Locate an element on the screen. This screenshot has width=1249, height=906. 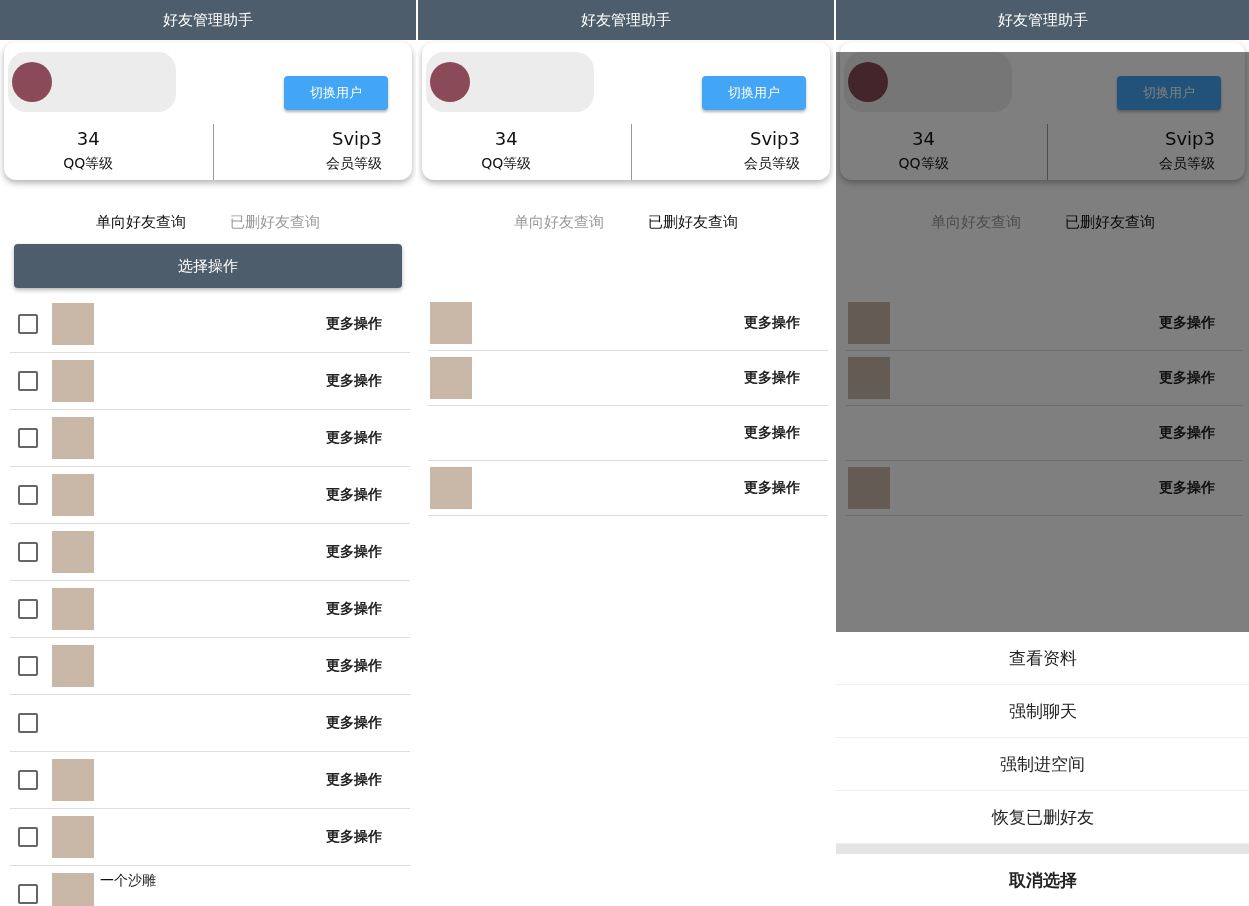
query-tab: 单向好友查询 is located at coordinates (141, 222).